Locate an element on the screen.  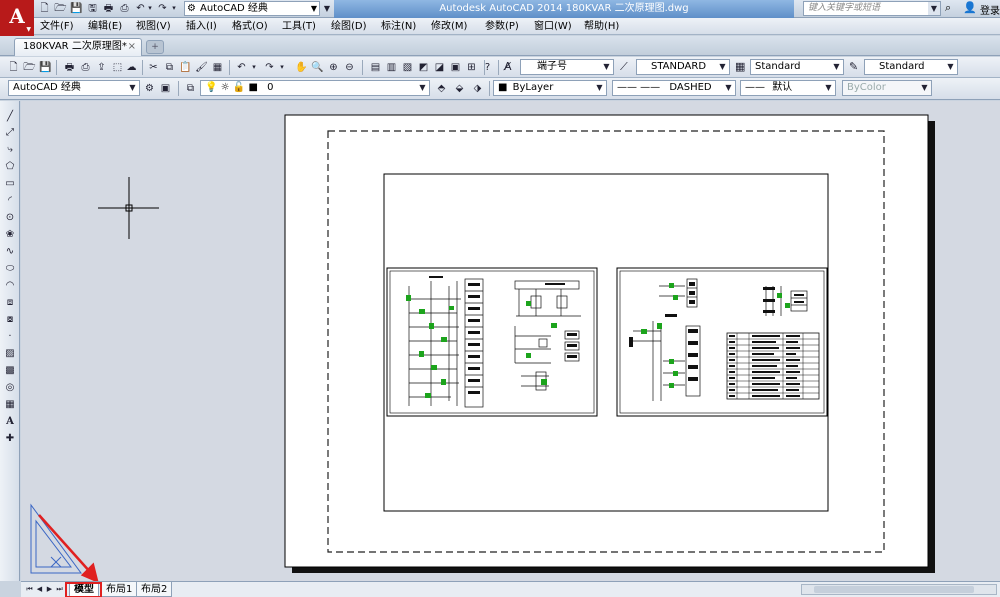
previous-tab-icon: ◀ is located at coordinates (39, 589).